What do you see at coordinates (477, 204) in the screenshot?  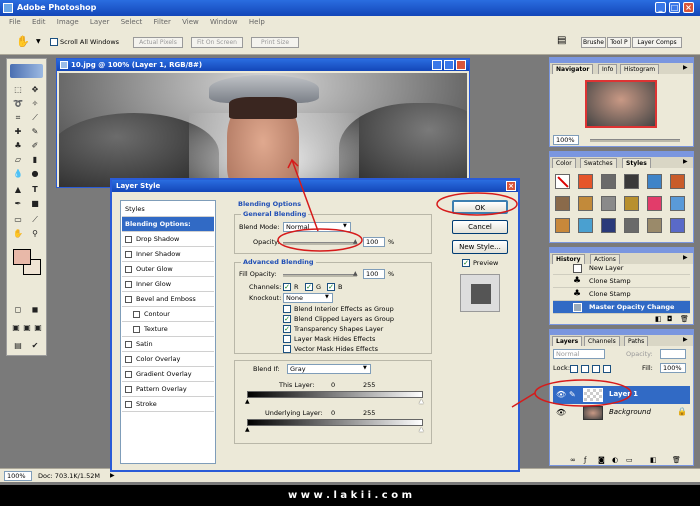 I see `annotation-ellipse-ok` at bounding box center [477, 204].